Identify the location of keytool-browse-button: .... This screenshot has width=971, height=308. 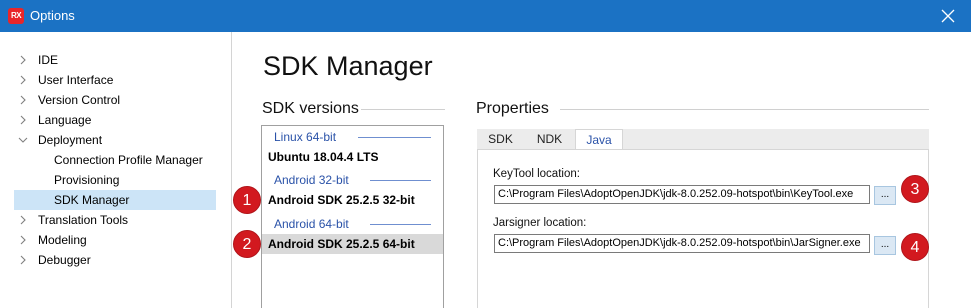
(885, 195).